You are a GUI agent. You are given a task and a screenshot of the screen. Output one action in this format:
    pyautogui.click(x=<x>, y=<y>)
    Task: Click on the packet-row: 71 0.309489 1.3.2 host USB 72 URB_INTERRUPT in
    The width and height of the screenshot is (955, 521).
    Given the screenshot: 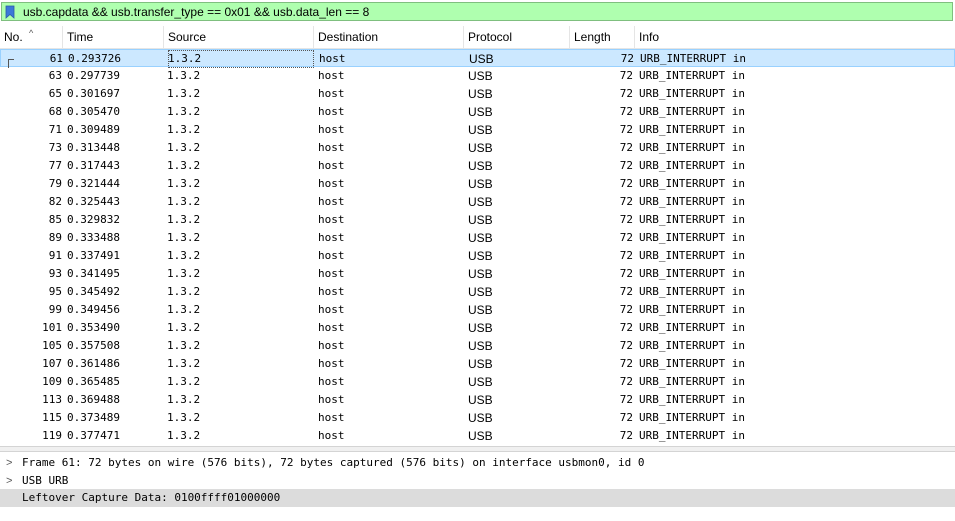 What is the action you would take?
    pyautogui.click(x=477, y=130)
    